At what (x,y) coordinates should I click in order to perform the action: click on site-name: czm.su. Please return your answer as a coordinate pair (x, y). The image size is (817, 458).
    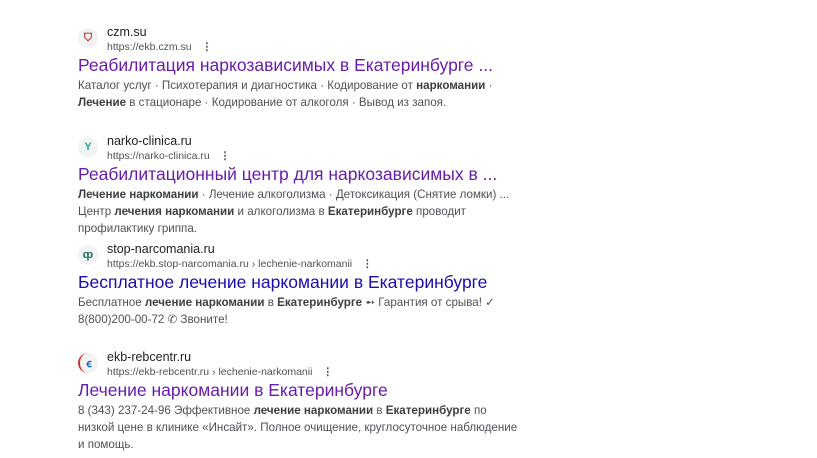
    Looking at the image, I should click on (127, 32).